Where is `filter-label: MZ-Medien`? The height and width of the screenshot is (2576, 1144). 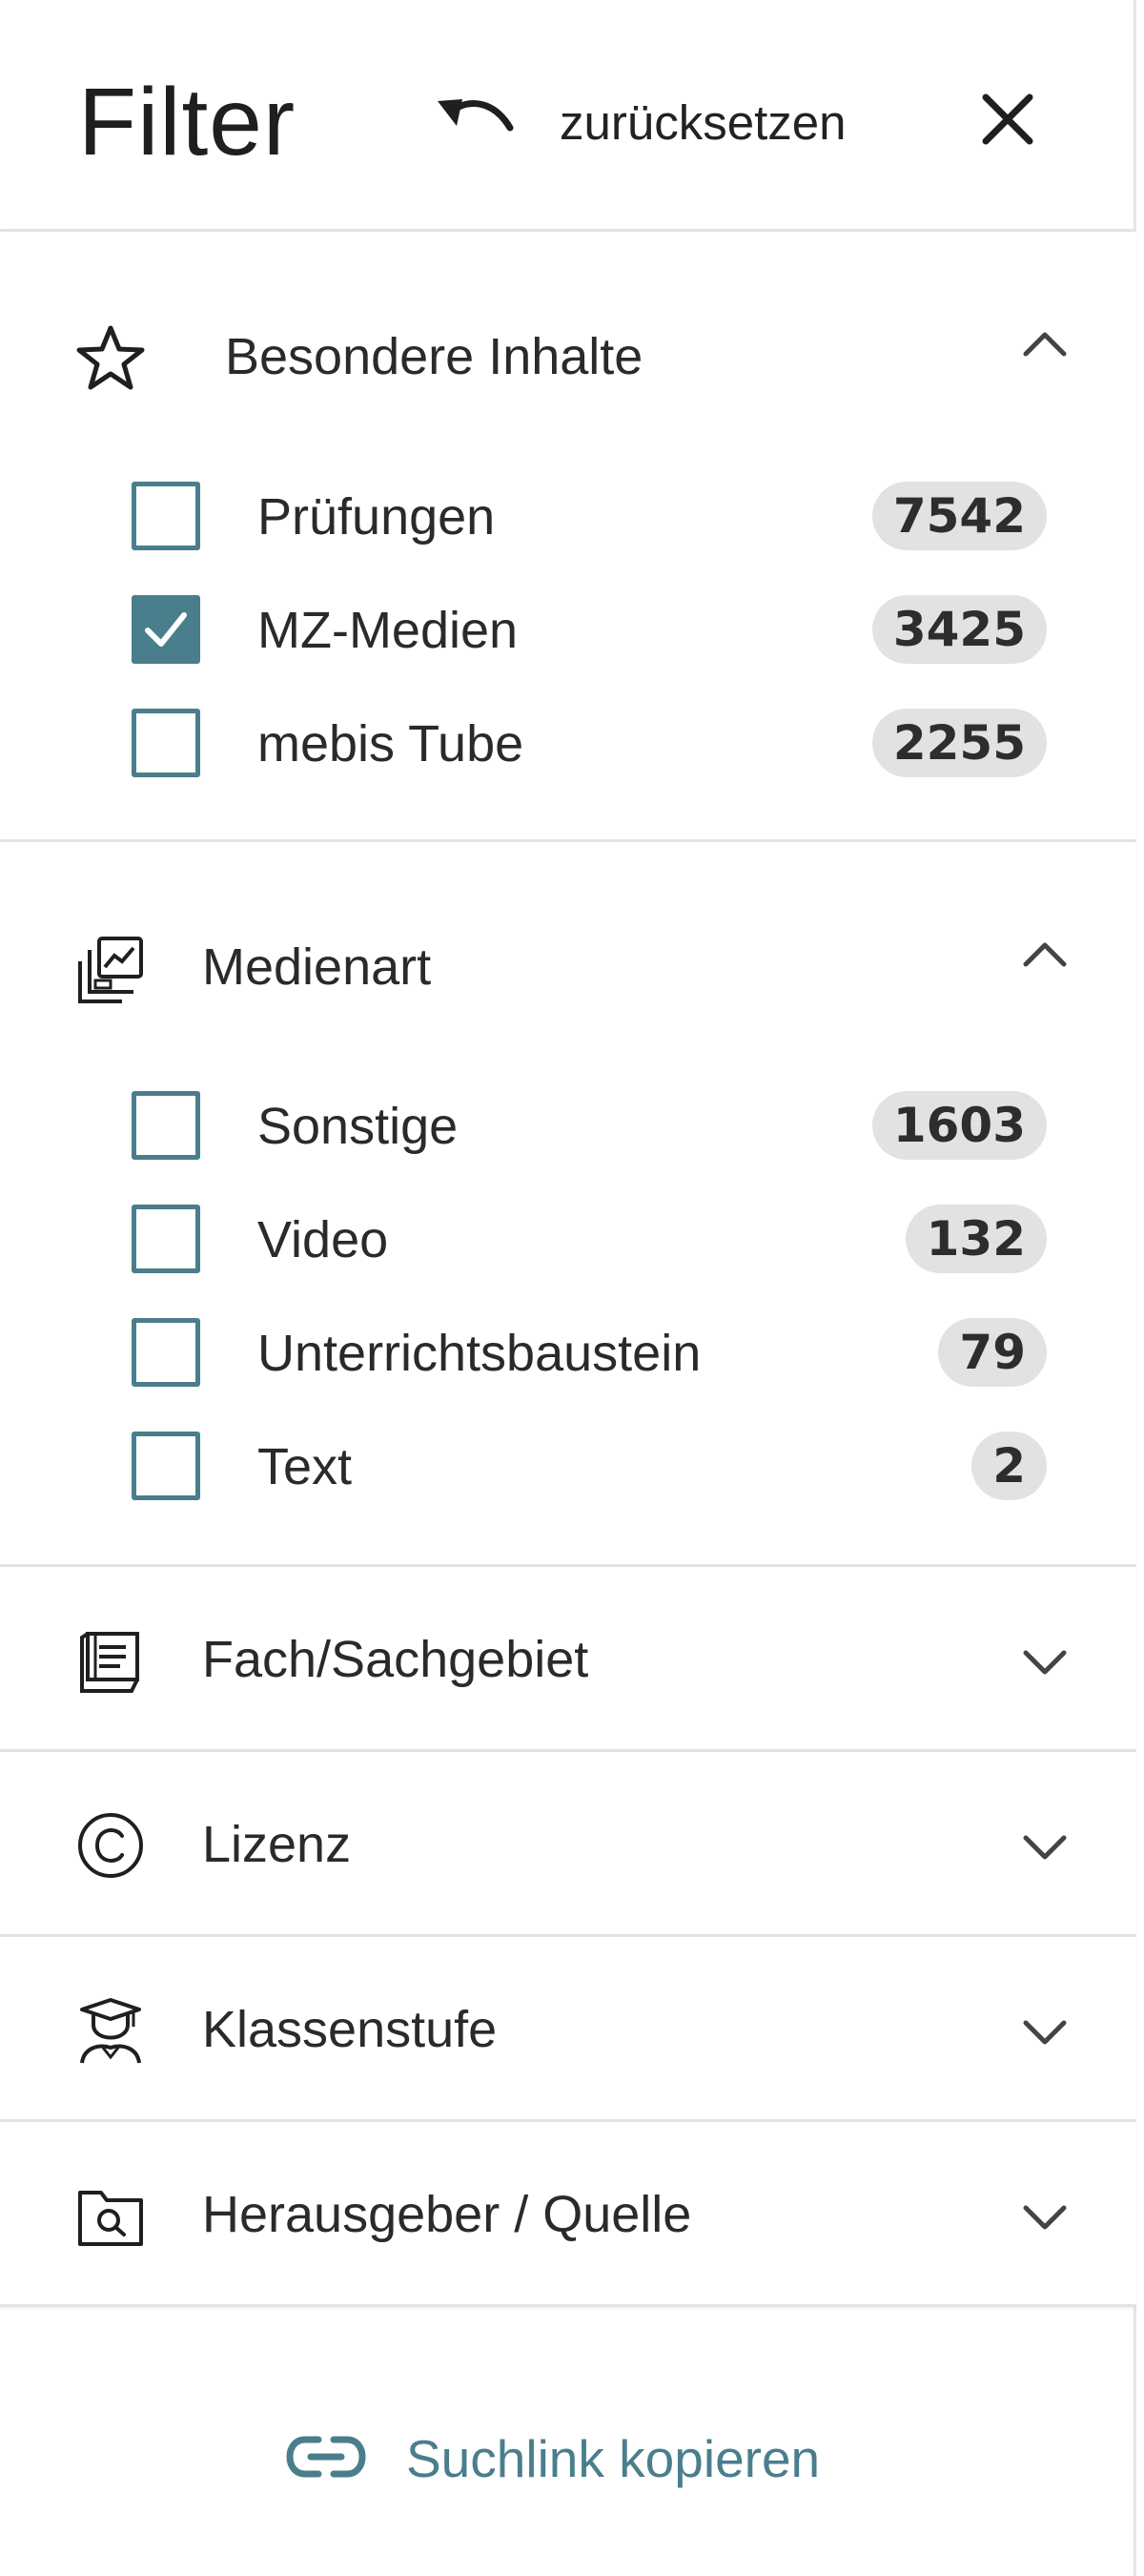 filter-label: MZ-Medien is located at coordinates (388, 630).